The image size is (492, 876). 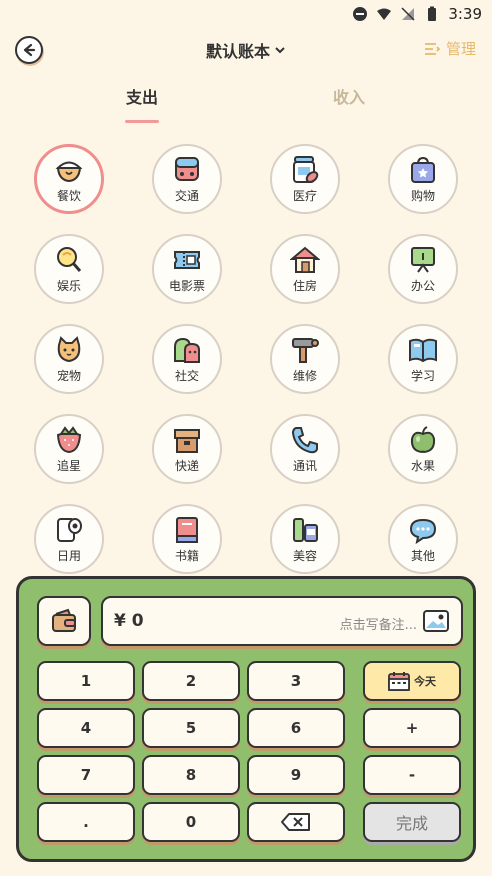 I want to click on category-books: 书籍, so click(x=187, y=539).